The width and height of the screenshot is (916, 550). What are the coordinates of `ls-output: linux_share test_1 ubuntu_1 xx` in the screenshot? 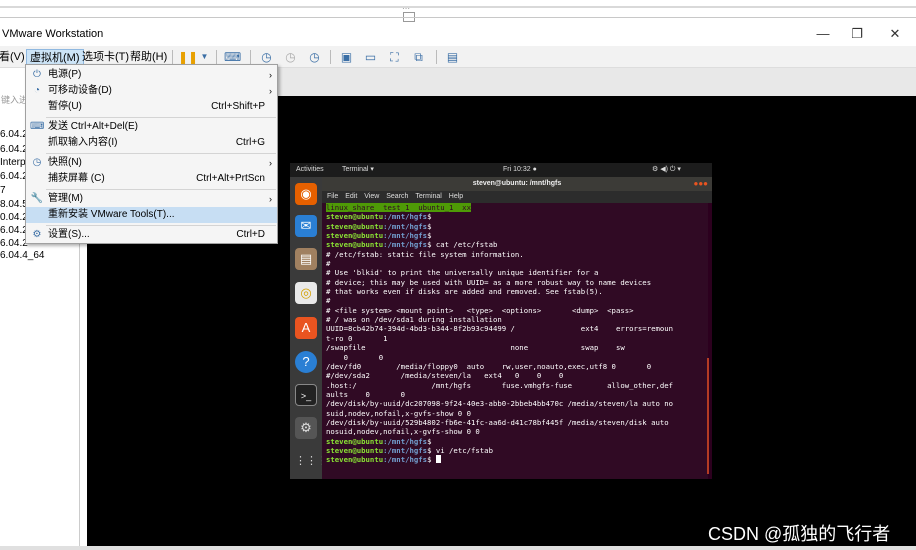 It's located at (398, 208).